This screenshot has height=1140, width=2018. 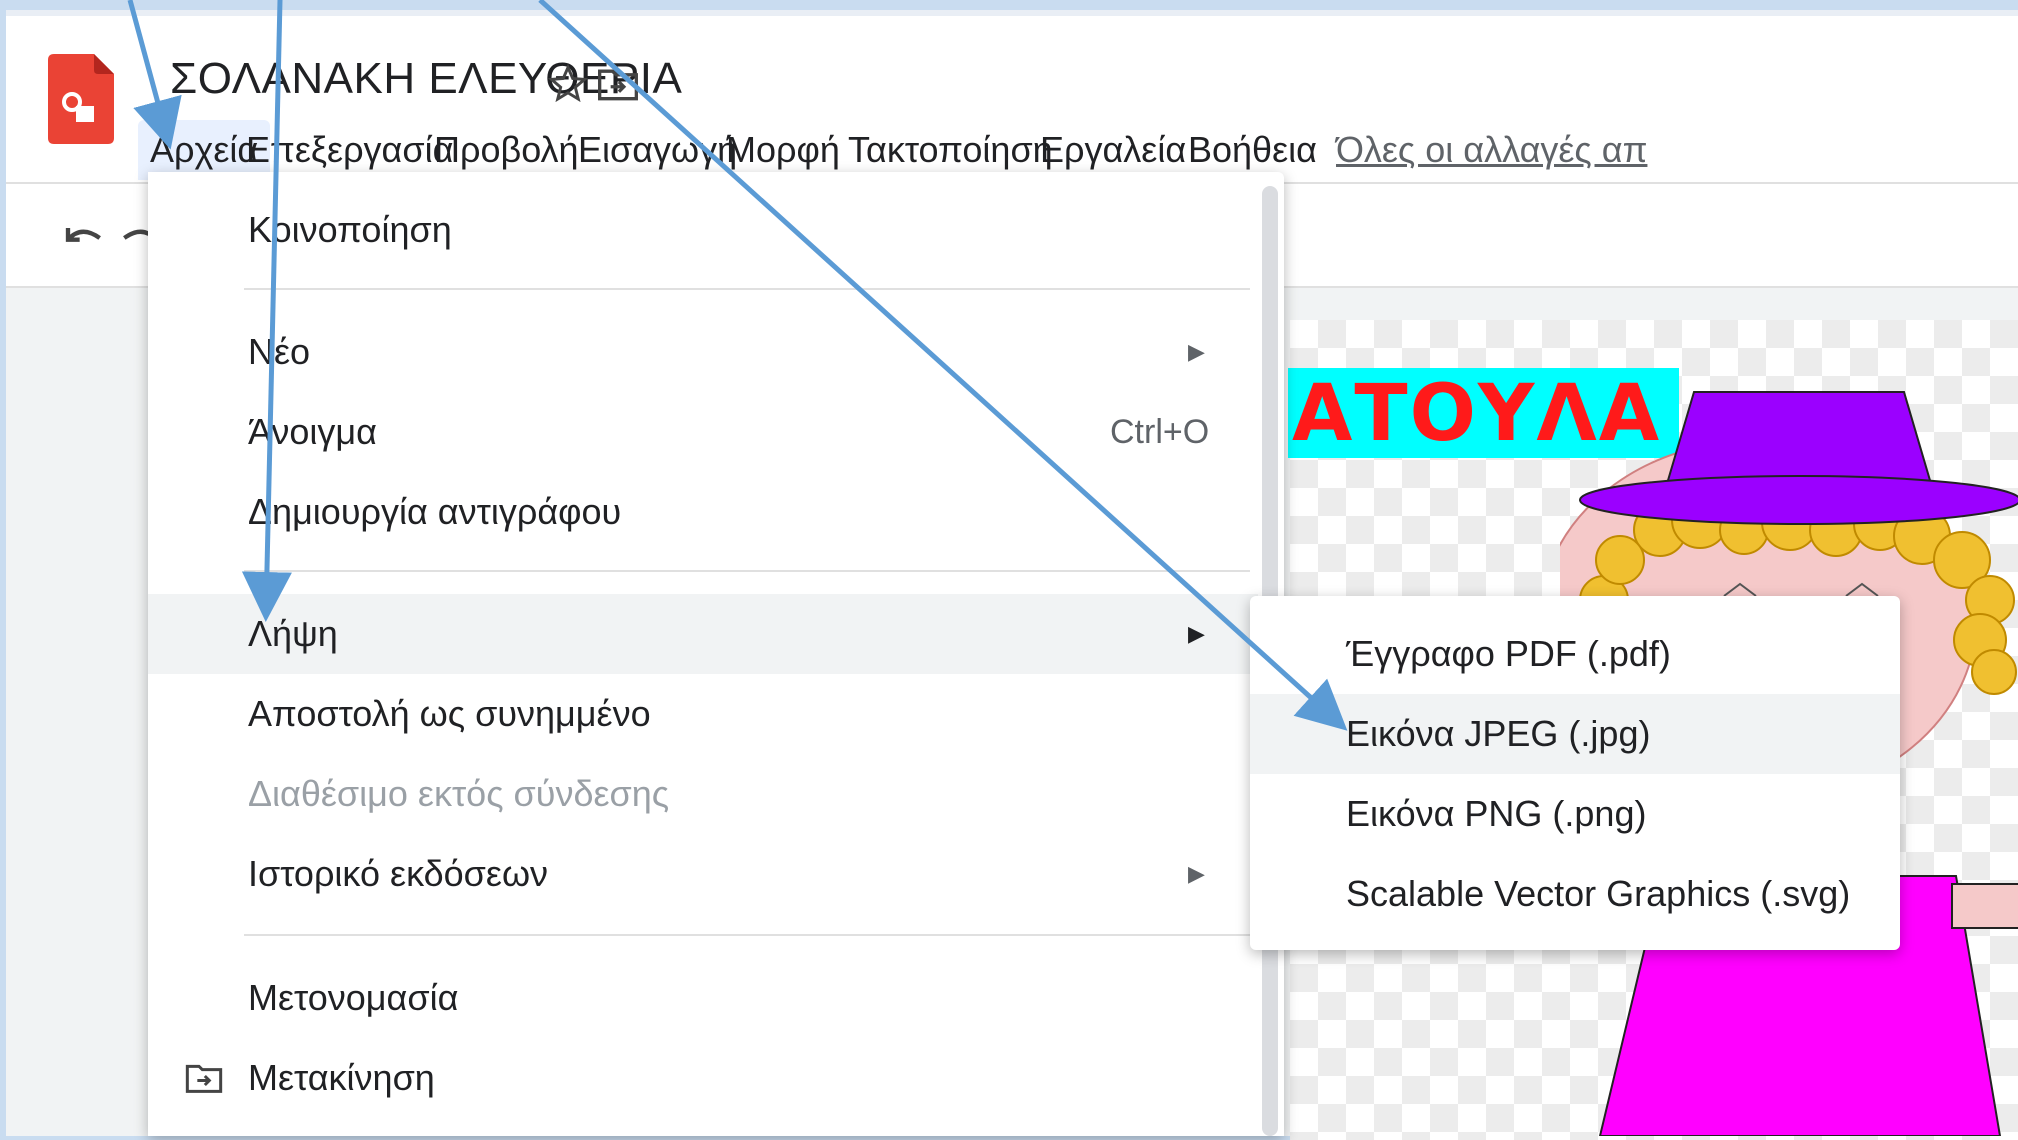 I want to click on undo-icon, so click(x=83, y=238).